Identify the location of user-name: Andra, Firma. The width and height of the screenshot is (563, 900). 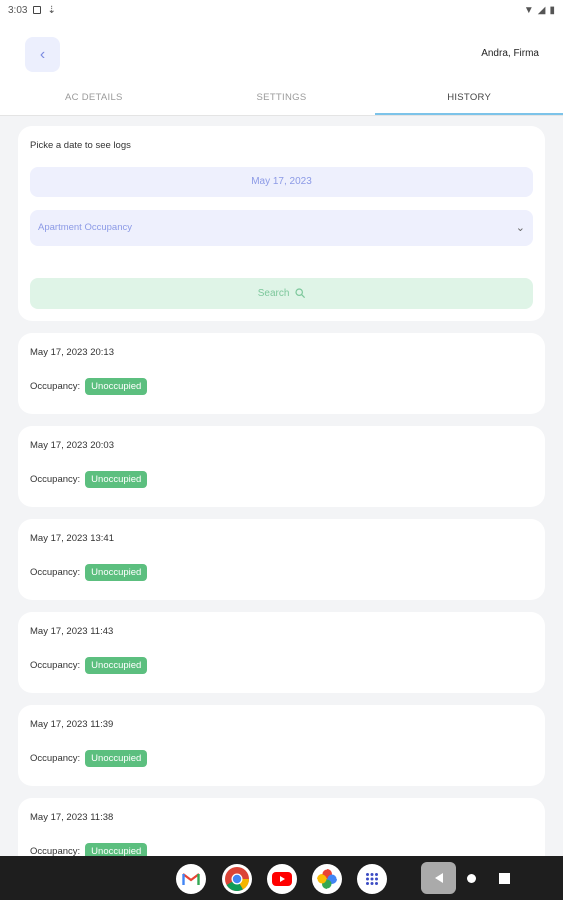
(510, 53).